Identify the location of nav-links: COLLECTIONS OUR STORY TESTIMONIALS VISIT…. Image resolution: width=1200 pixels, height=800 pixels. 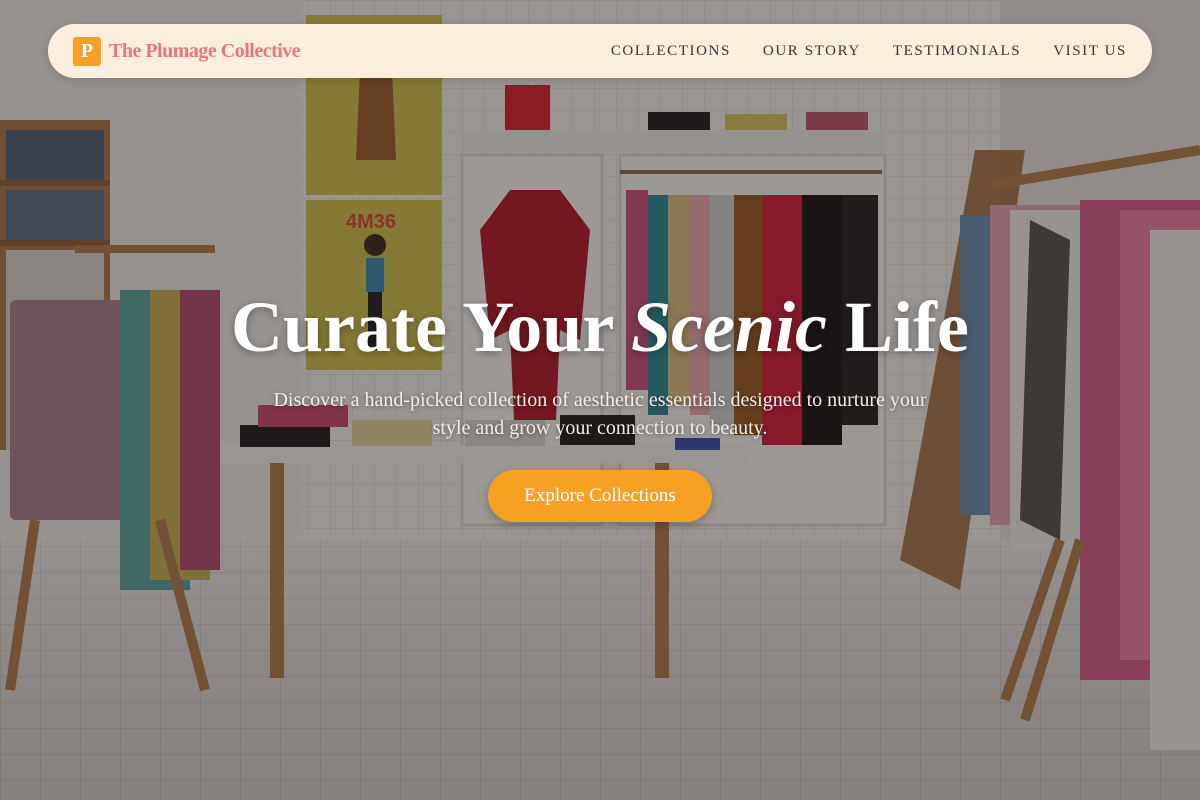
(869, 51).